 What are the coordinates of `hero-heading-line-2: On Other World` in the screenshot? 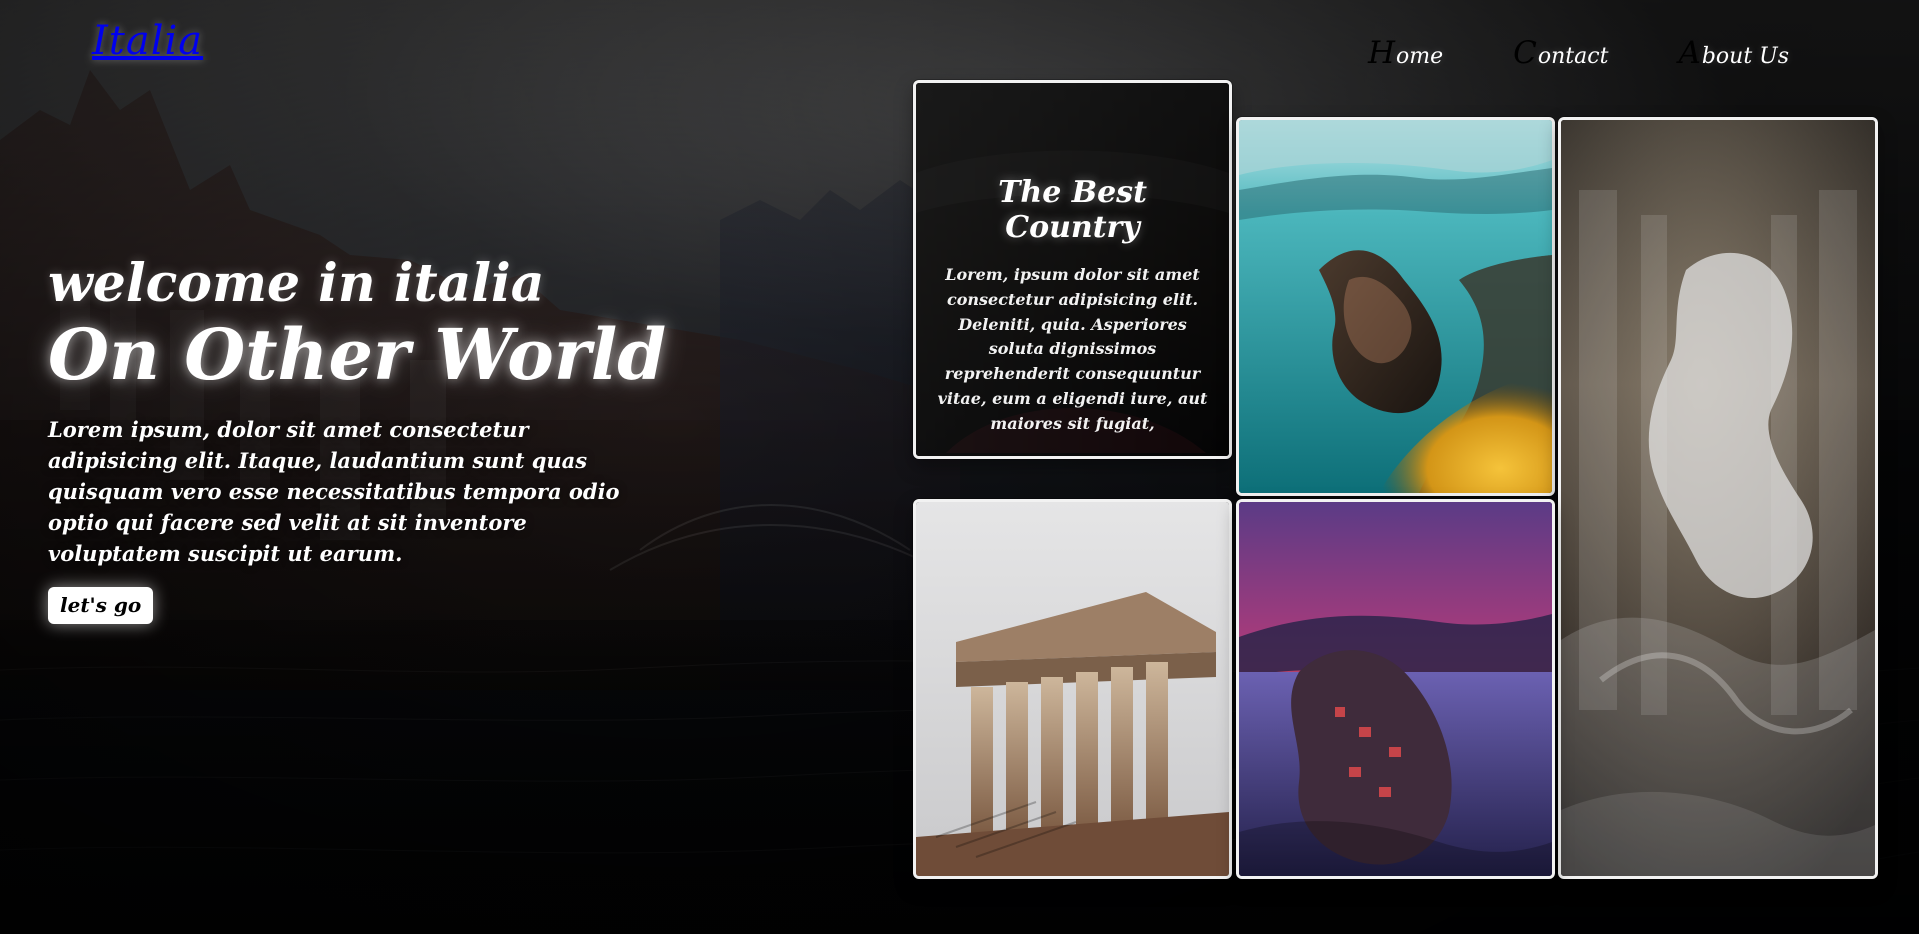 It's located at (357, 354).